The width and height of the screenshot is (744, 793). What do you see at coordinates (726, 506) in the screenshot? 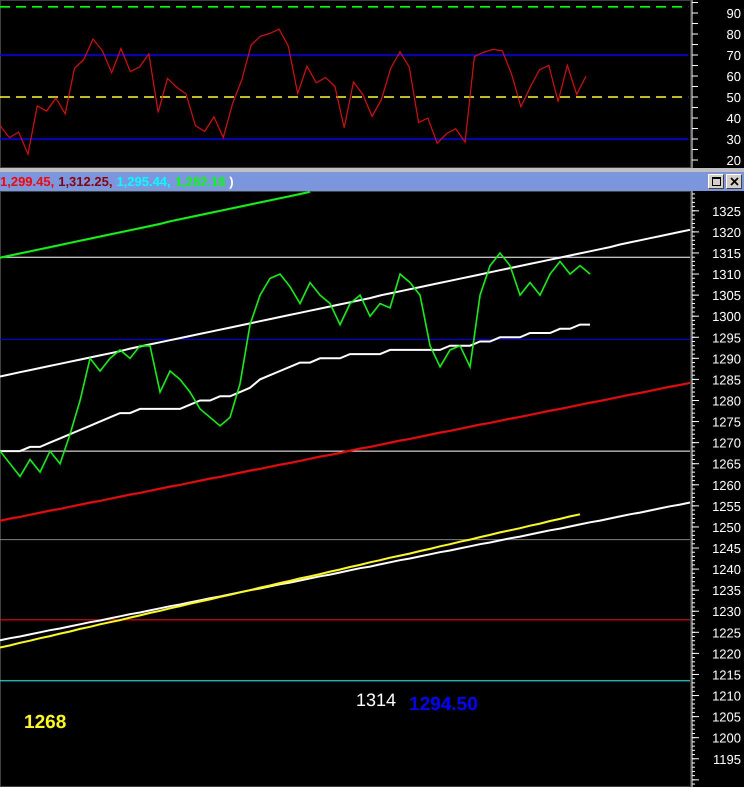
I see `axis-label: 1255` at bounding box center [726, 506].